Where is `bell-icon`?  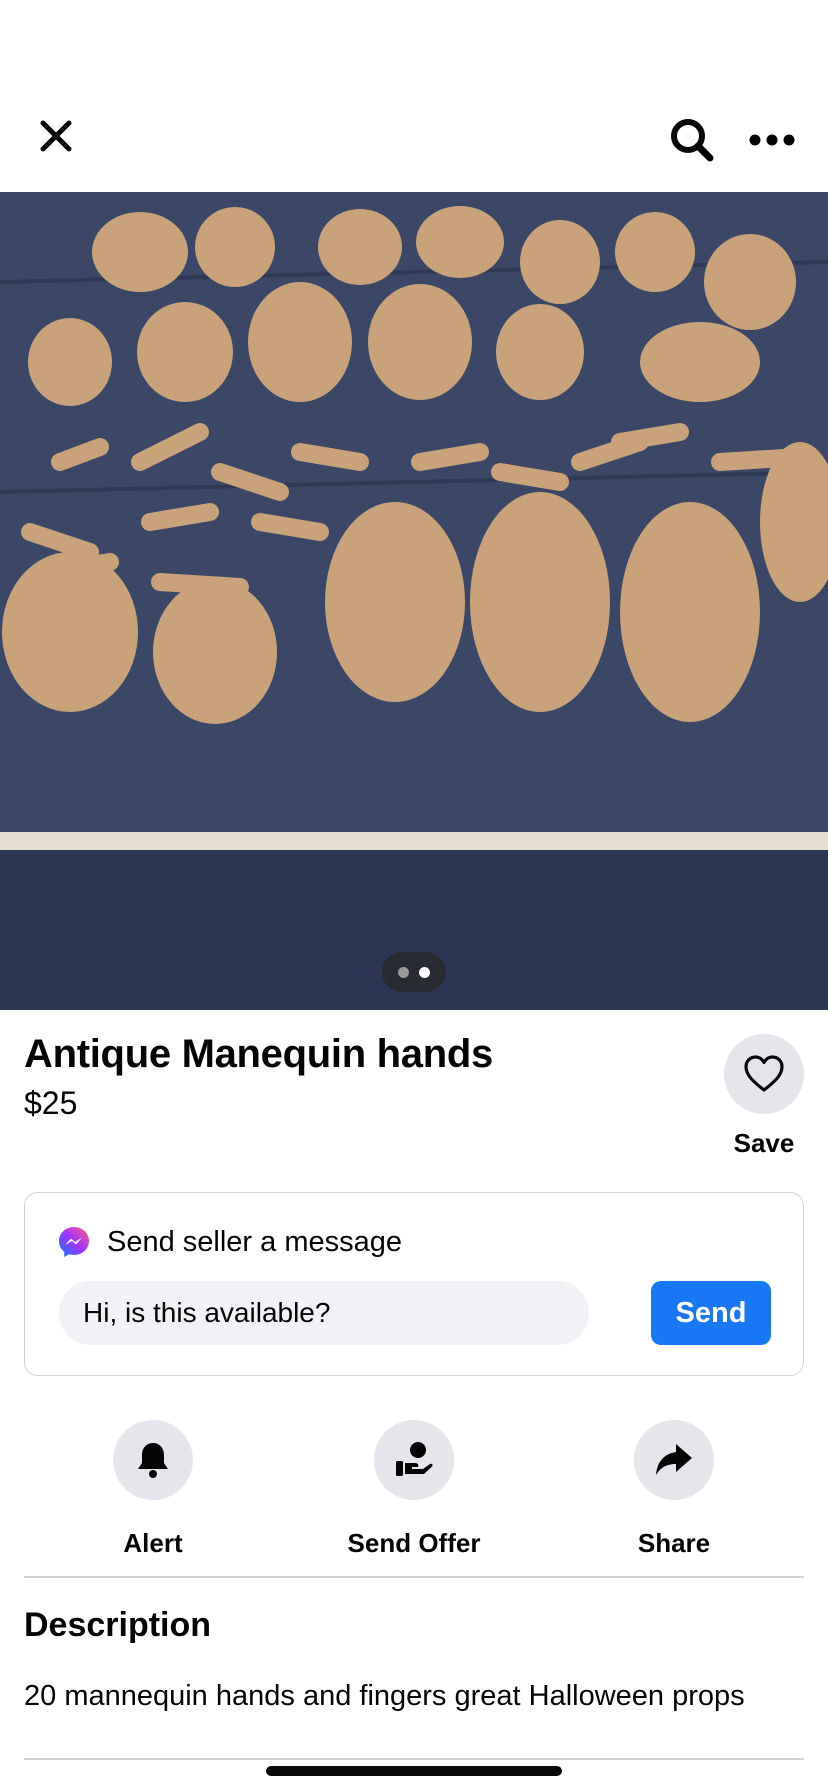
bell-icon is located at coordinates (153, 1460).